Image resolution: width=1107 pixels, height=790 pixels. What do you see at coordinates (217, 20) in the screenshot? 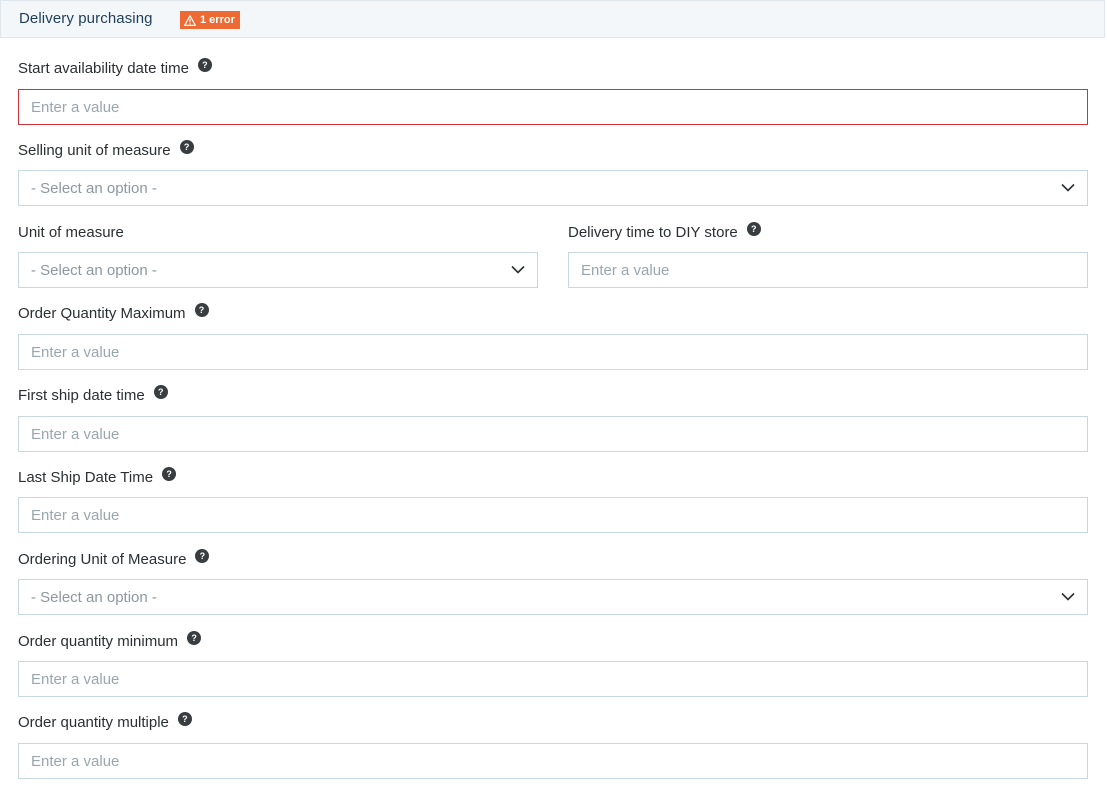
I see `error-badge-text: 1 error` at bounding box center [217, 20].